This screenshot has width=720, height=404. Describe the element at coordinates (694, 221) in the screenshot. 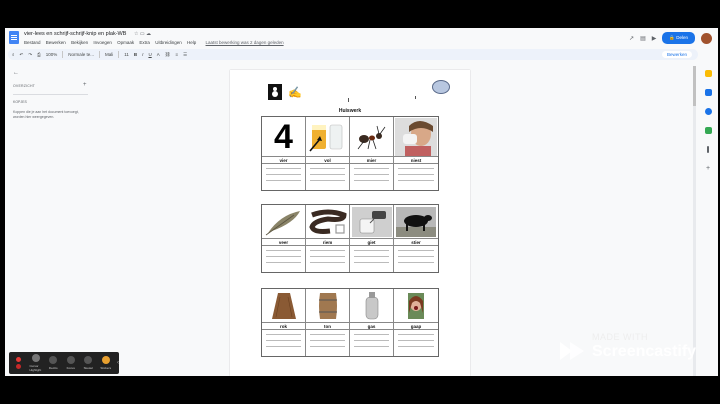

I see `vertical-scrollbar` at that location.